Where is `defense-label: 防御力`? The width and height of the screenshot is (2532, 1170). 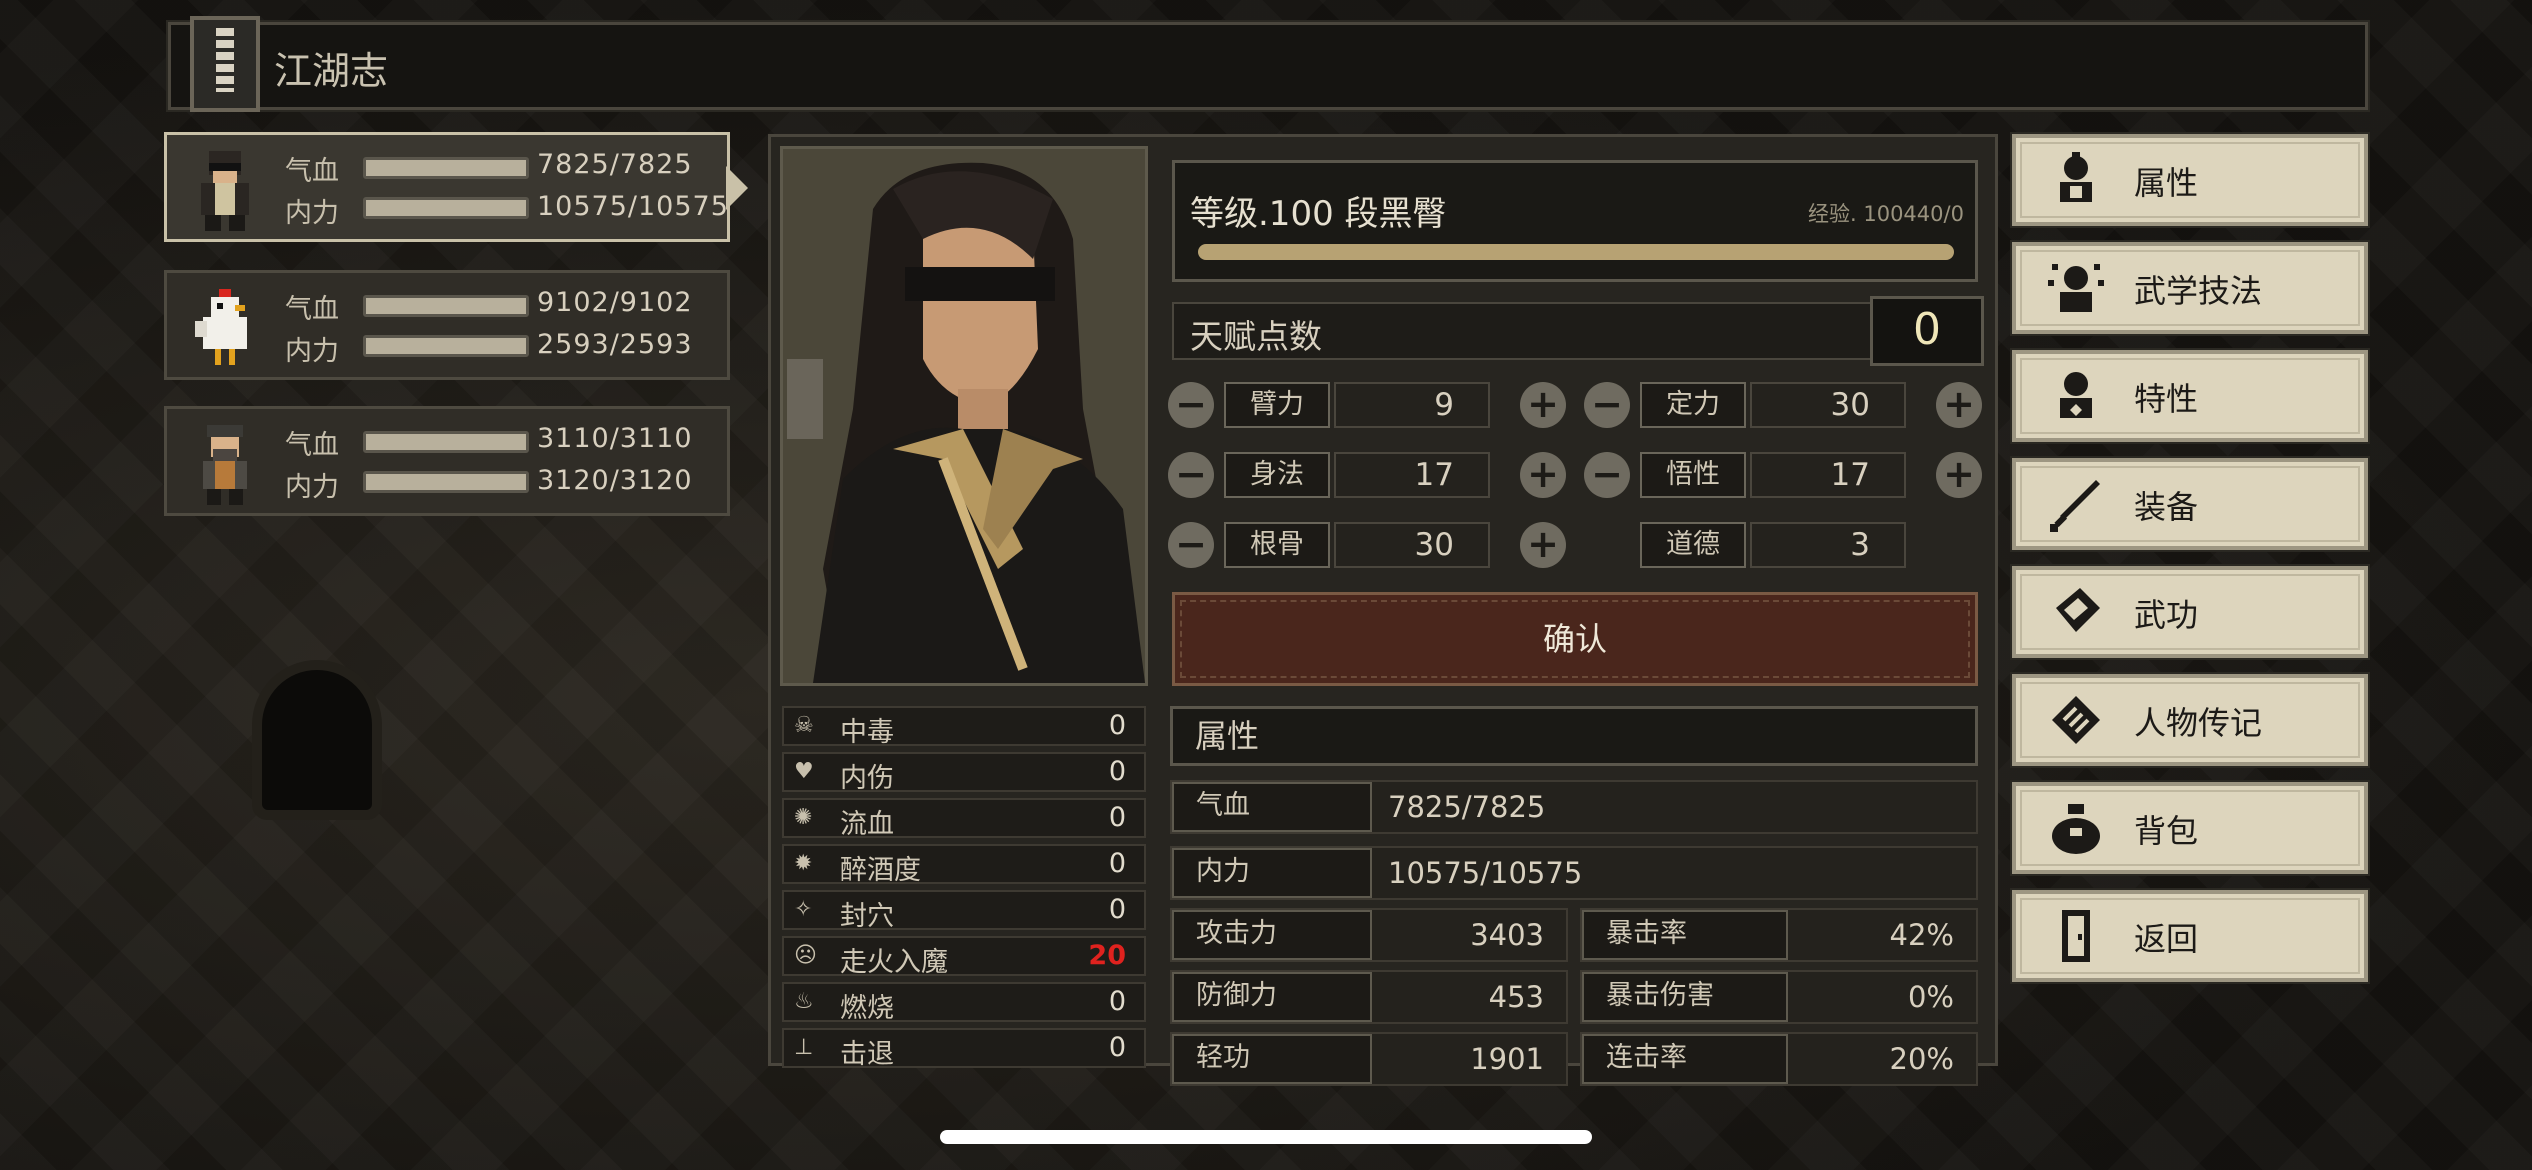
defense-label: 防御力 is located at coordinates (1272, 997).